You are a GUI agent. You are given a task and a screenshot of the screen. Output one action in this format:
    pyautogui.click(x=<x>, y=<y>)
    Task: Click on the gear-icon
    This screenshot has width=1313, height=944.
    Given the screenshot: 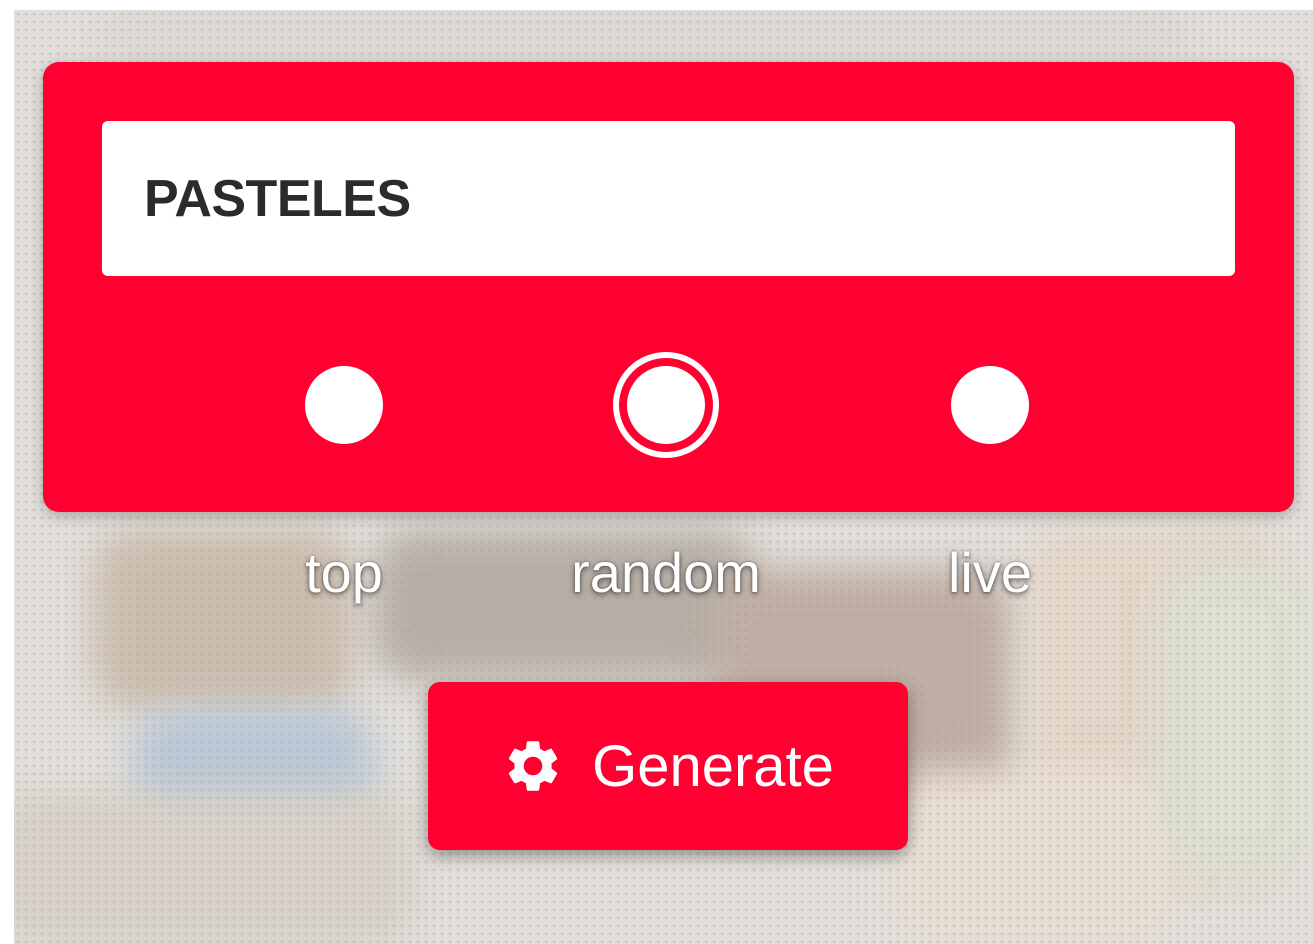 What is the action you would take?
    pyautogui.click(x=533, y=766)
    